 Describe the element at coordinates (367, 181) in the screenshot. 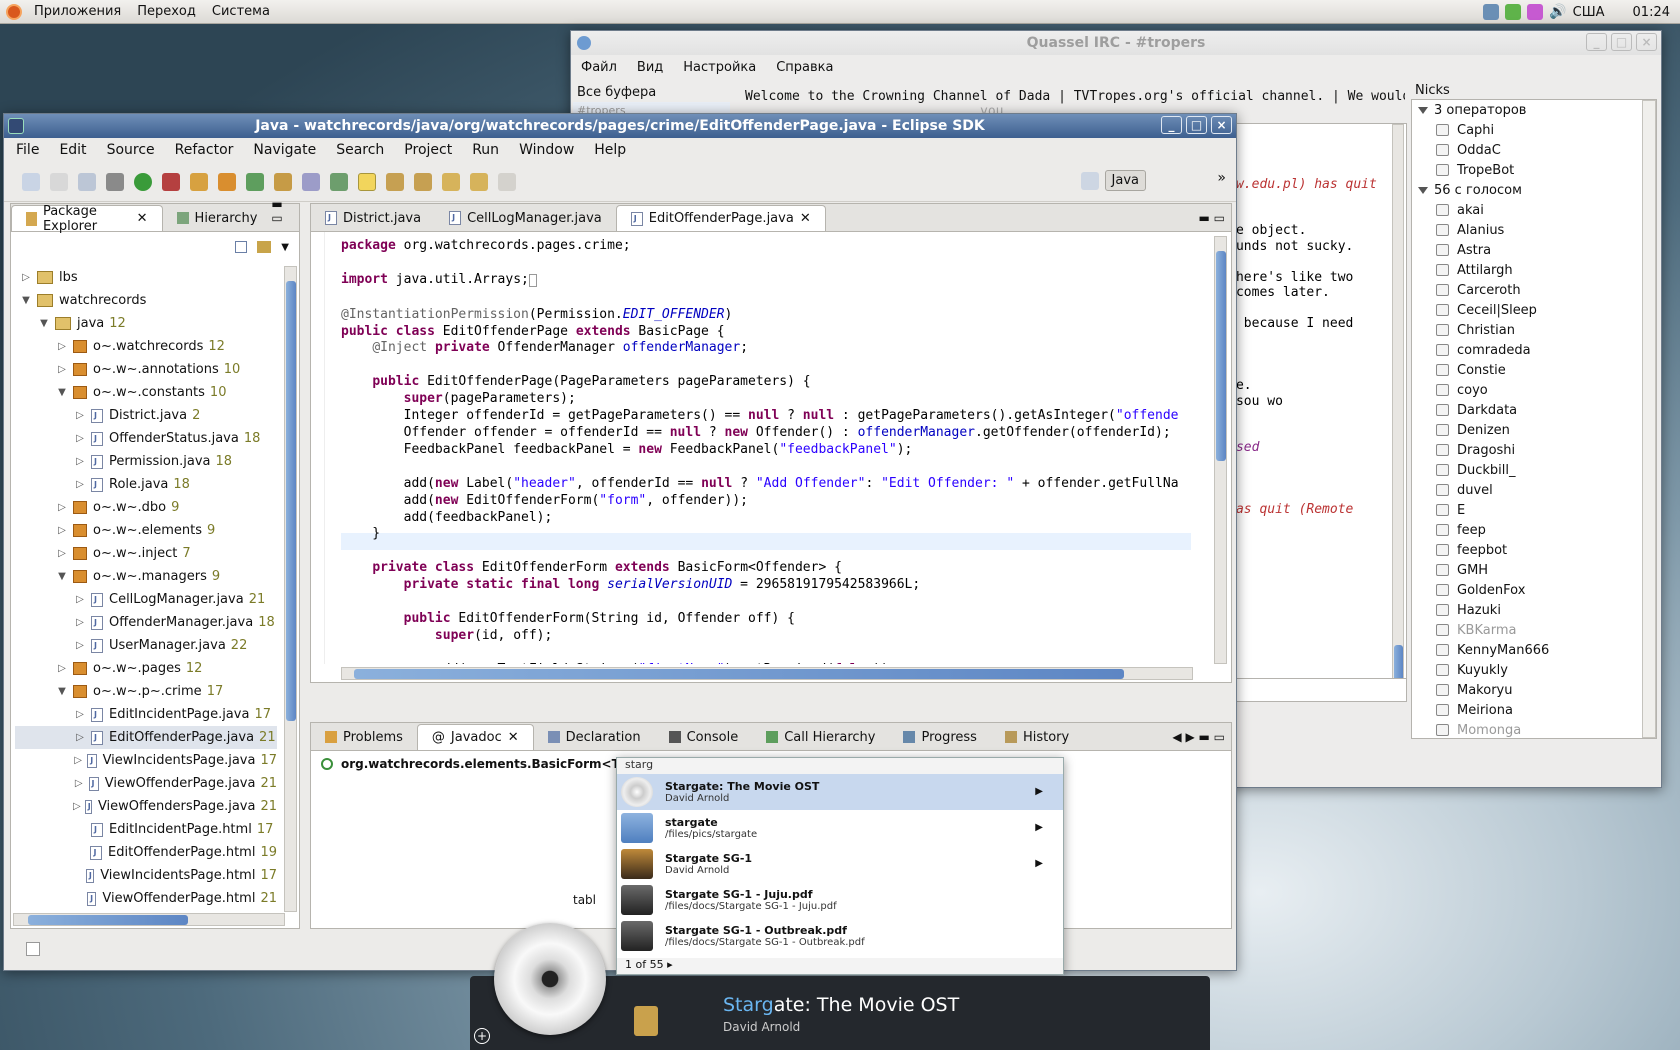

I see `highlight-icon` at that location.